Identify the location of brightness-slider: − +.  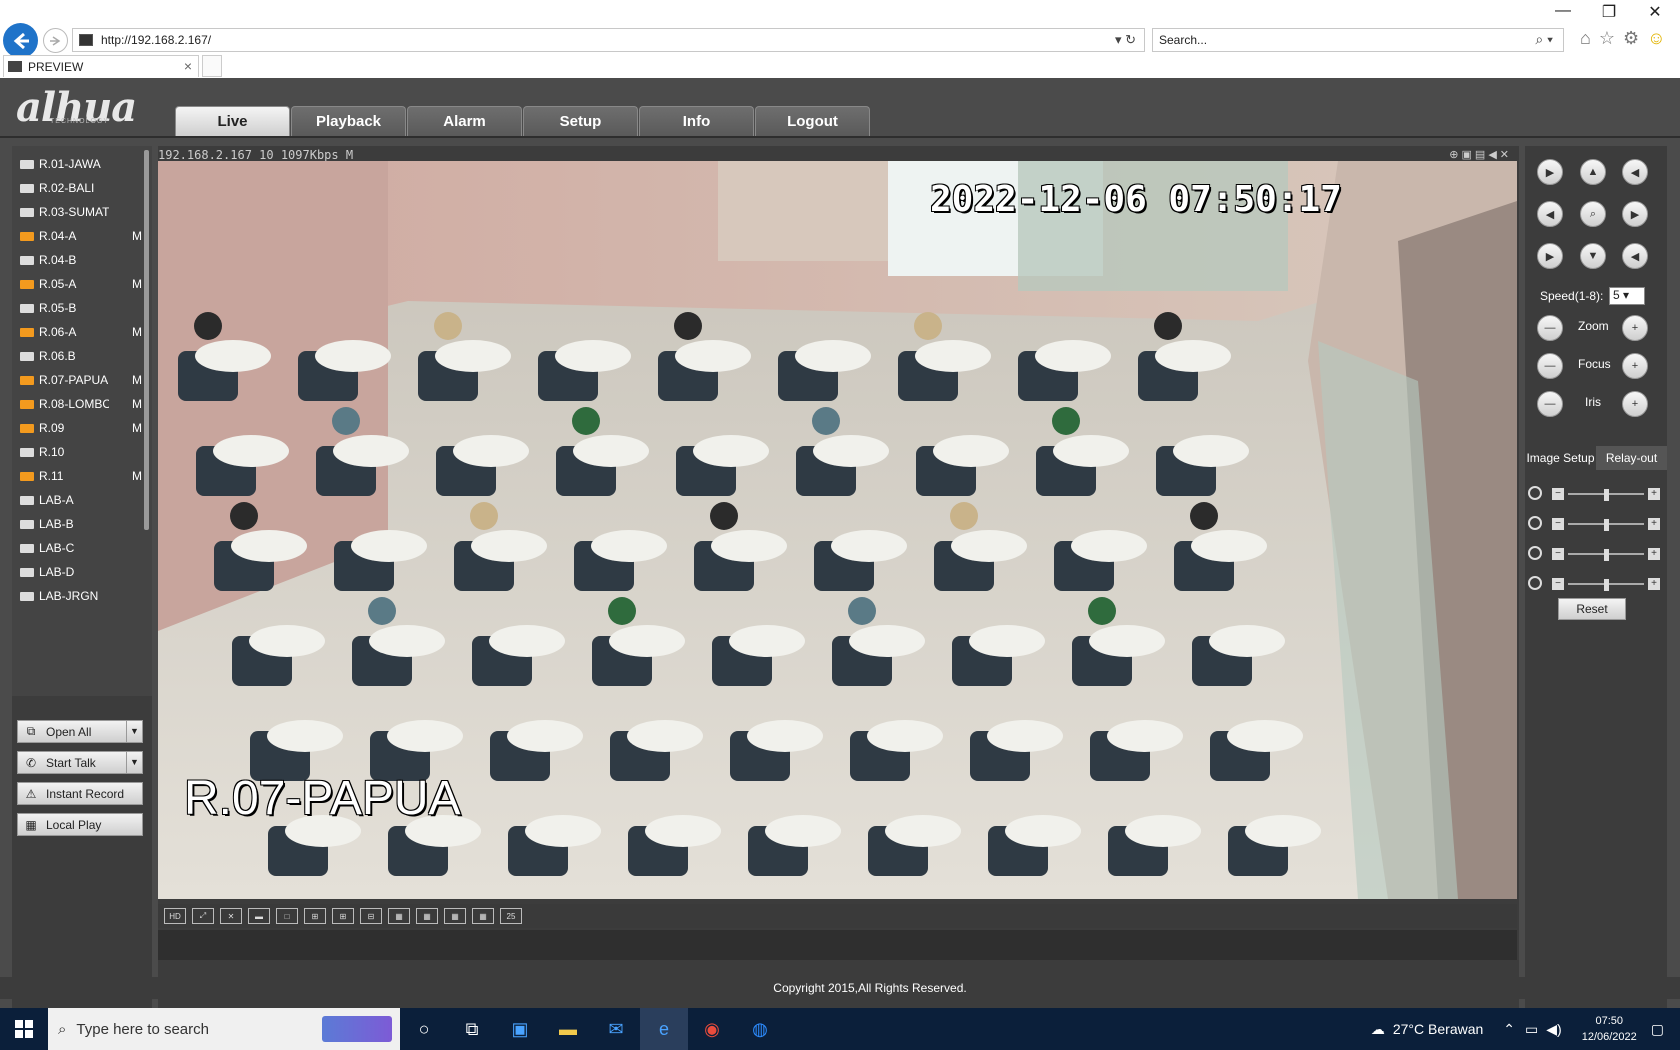
(1596, 494).